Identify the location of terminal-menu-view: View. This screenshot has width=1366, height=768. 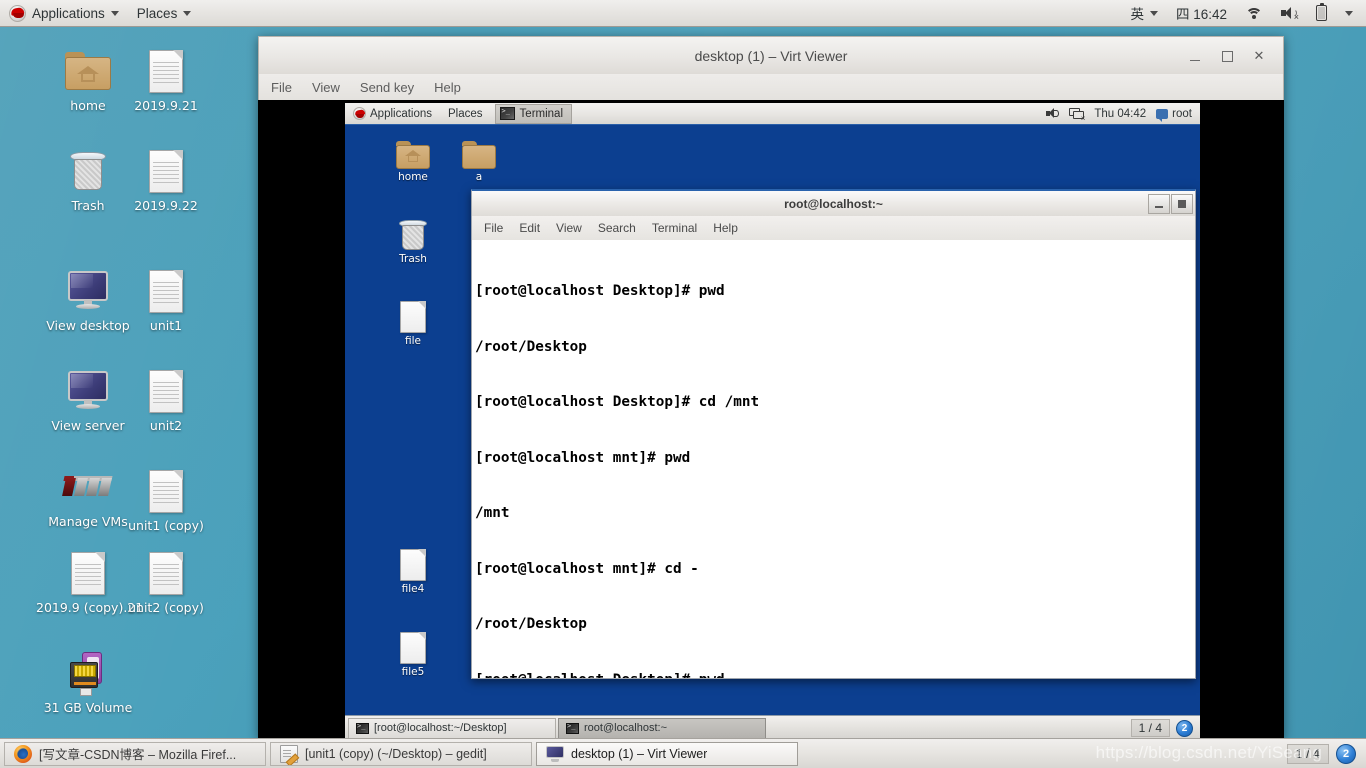
(569, 228).